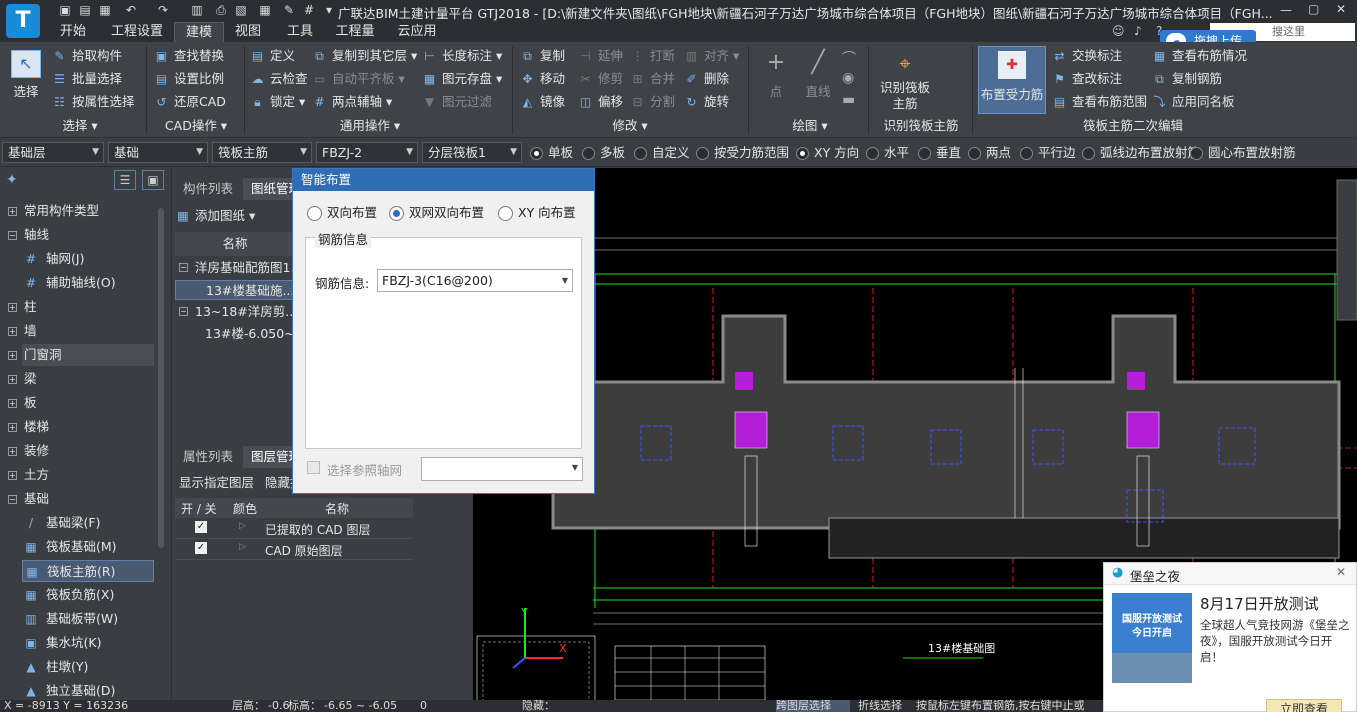 This screenshot has height=712, width=1357. Describe the element at coordinates (77, 283) in the screenshot. I see `nav-item: # 辅助轴线(O)` at that location.